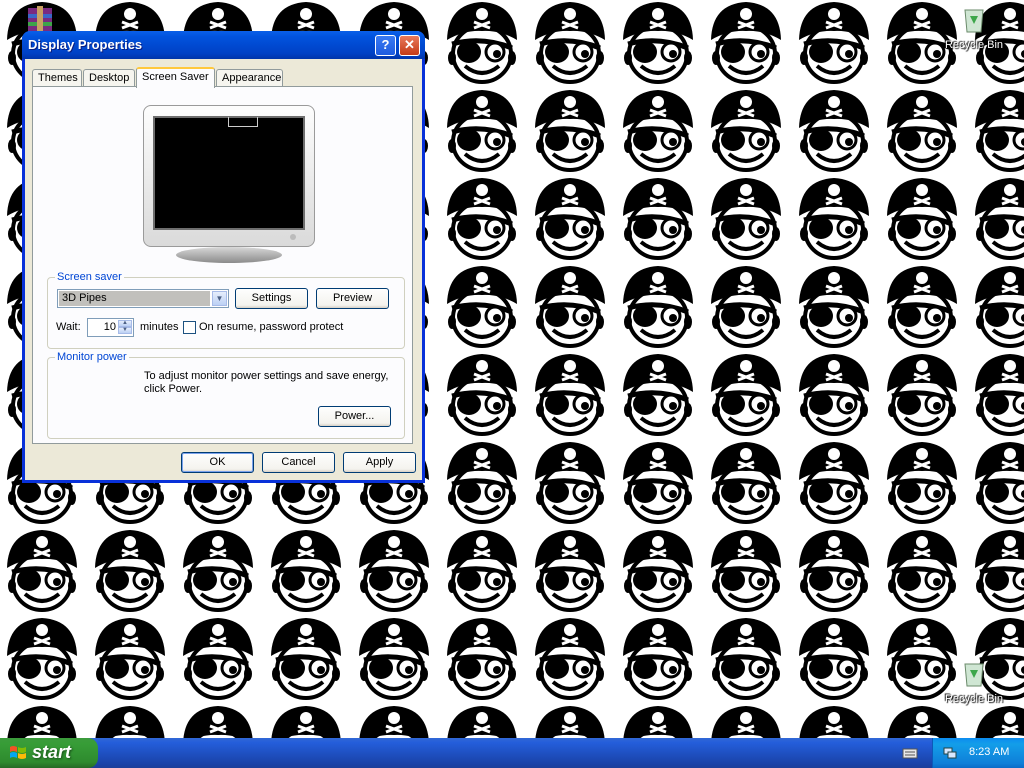 The image size is (1024, 768). What do you see at coordinates (229, 255) in the screenshot?
I see `monitor-stand` at bounding box center [229, 255].